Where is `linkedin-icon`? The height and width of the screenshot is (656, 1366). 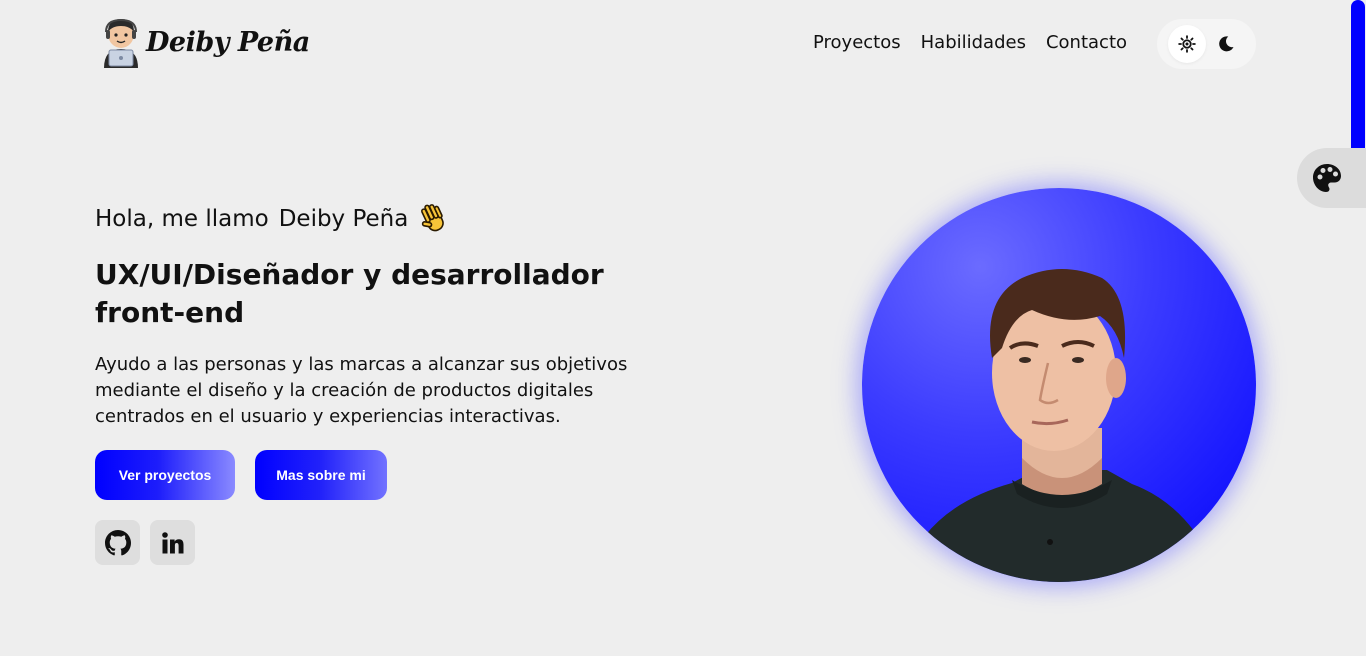
linkedin-icon is located at coordinates (172, 542).